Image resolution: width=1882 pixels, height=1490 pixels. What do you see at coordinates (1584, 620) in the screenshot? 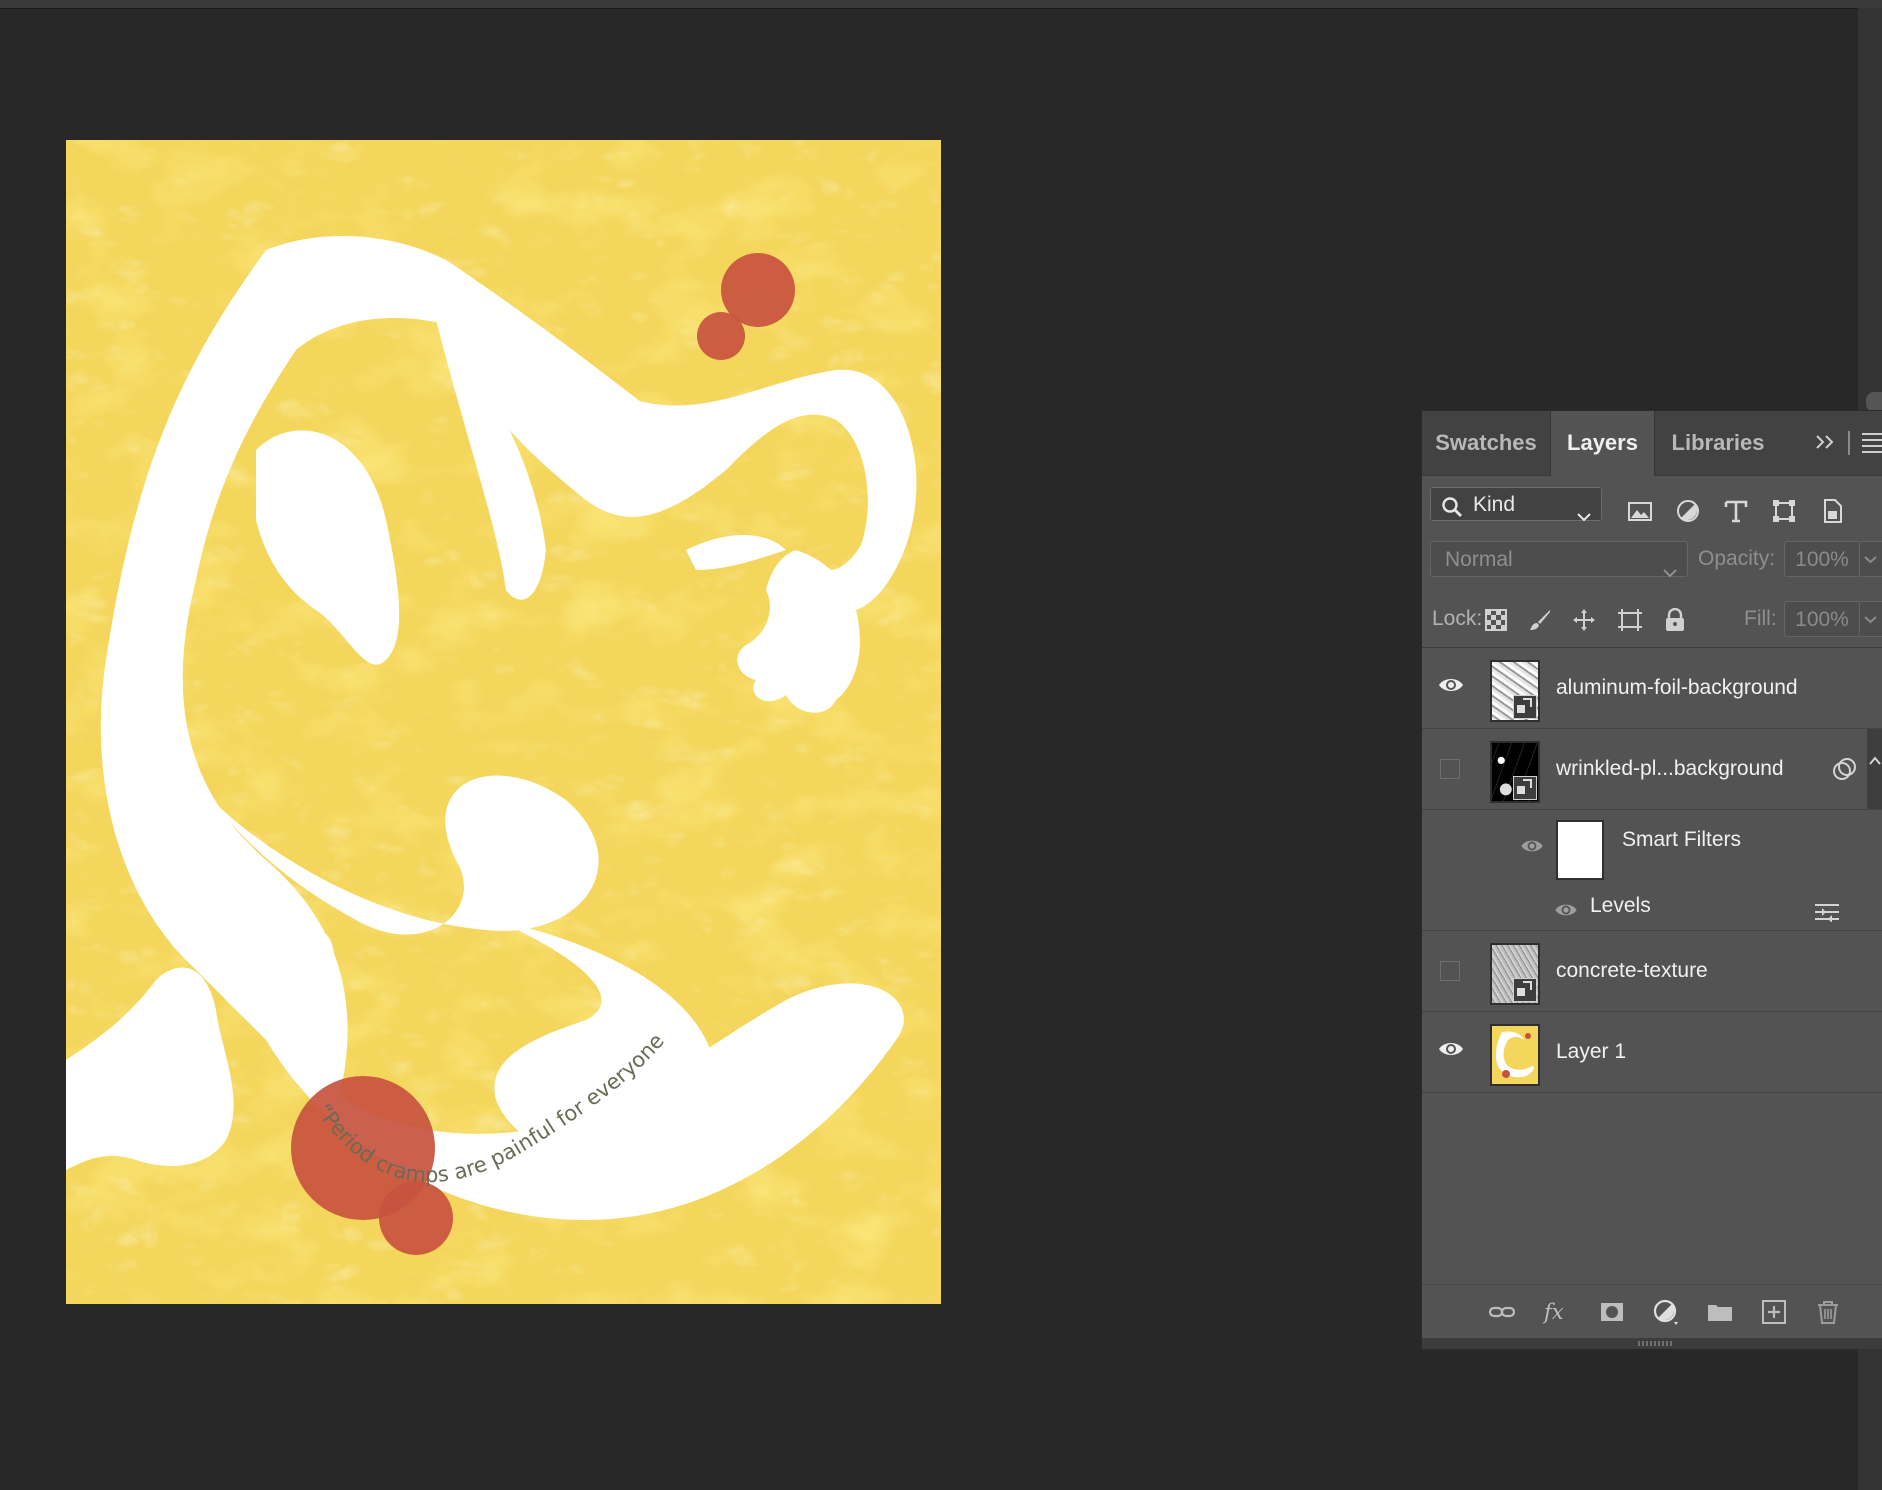
I see `lock-position-icon` at bounding box center [1584, 620].